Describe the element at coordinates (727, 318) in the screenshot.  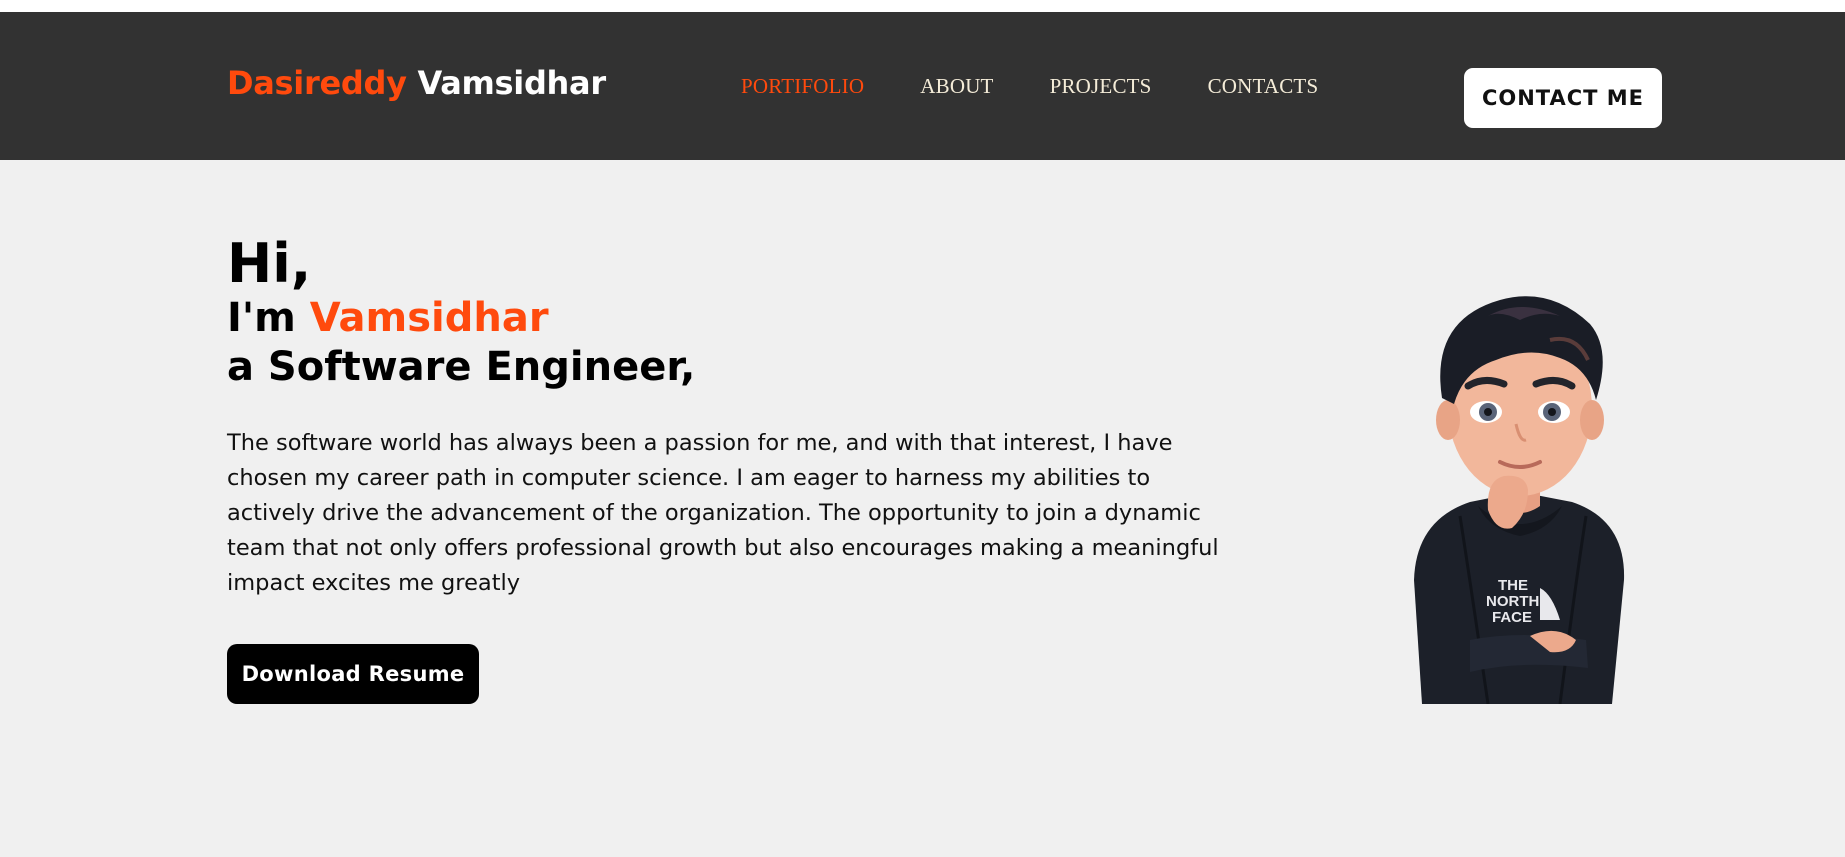
I see `hero-intro: I'm Vamsidhar` at that location.